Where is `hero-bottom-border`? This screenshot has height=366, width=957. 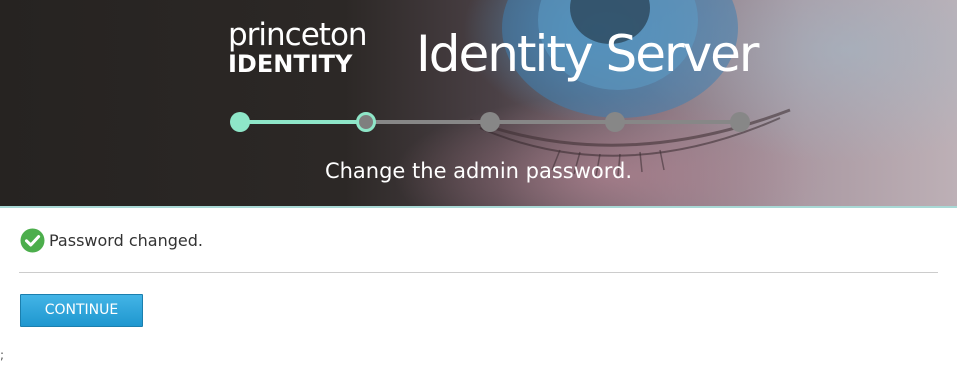
hero-bottom-border is located at coordinates (478, 207).